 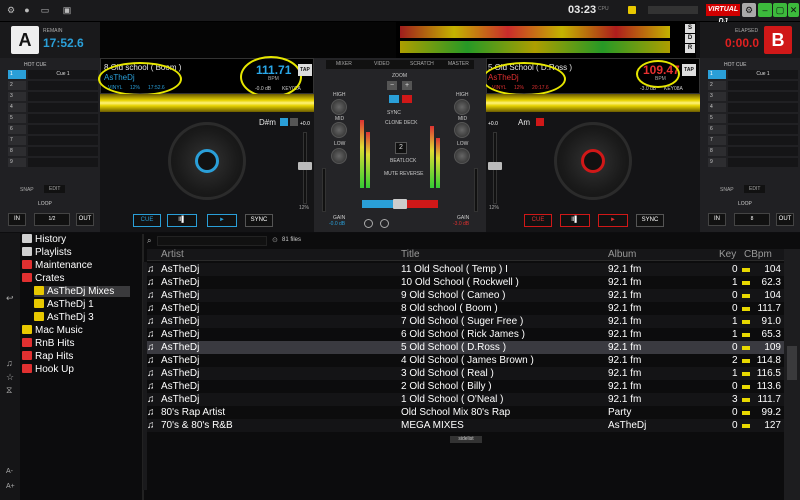 What do you see at coordinates (182, 220) in the screenshot?
I see `deck-a-pause-button: II▌` at bounding box center [182, 220].